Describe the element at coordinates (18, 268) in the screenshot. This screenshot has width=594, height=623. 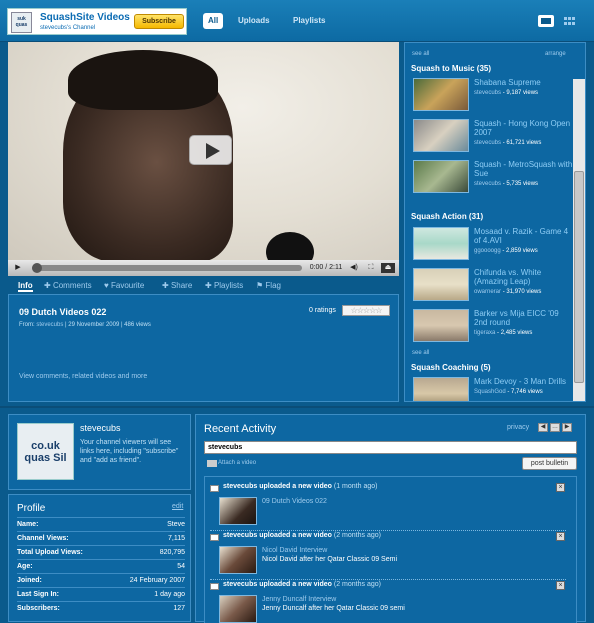
I see `play-icon: ▶` at that location.